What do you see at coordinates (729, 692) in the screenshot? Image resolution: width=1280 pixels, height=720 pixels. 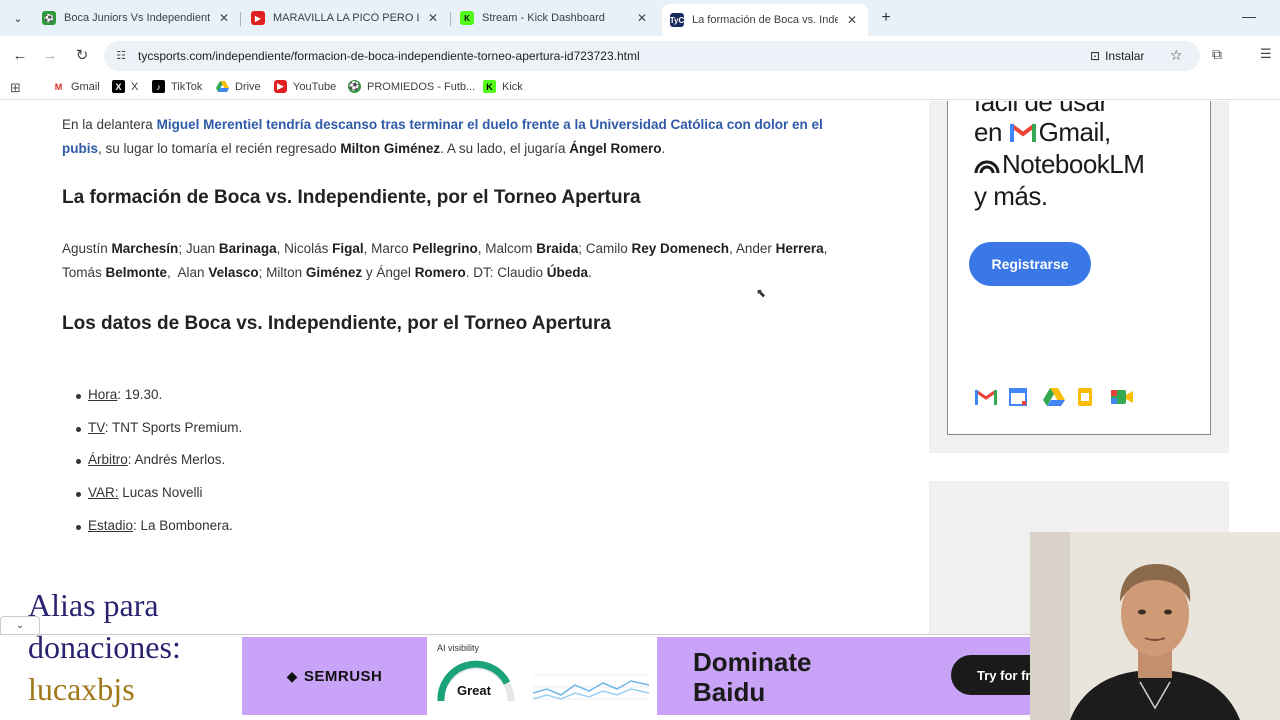 I see `ad-headline-line: Baidu` at bounding box center [729, 692].